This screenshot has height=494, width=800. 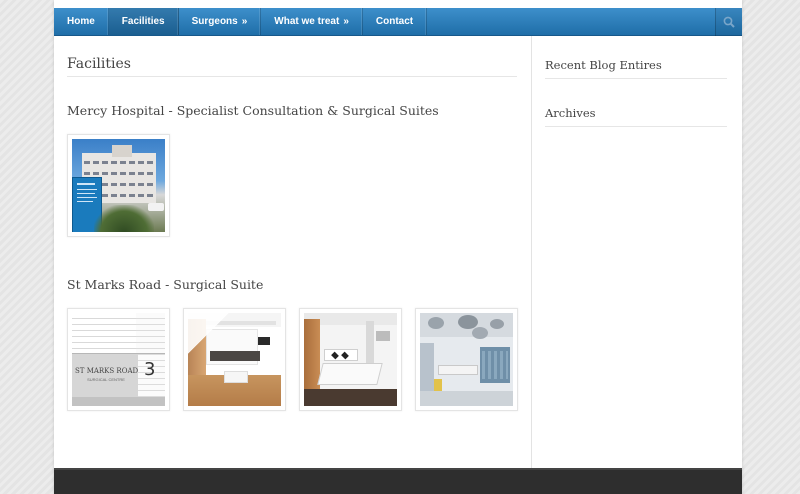 I want to click on section-title-st-marks-road: St Marks Road - Surgical Suite, so click(x=165, y=284).